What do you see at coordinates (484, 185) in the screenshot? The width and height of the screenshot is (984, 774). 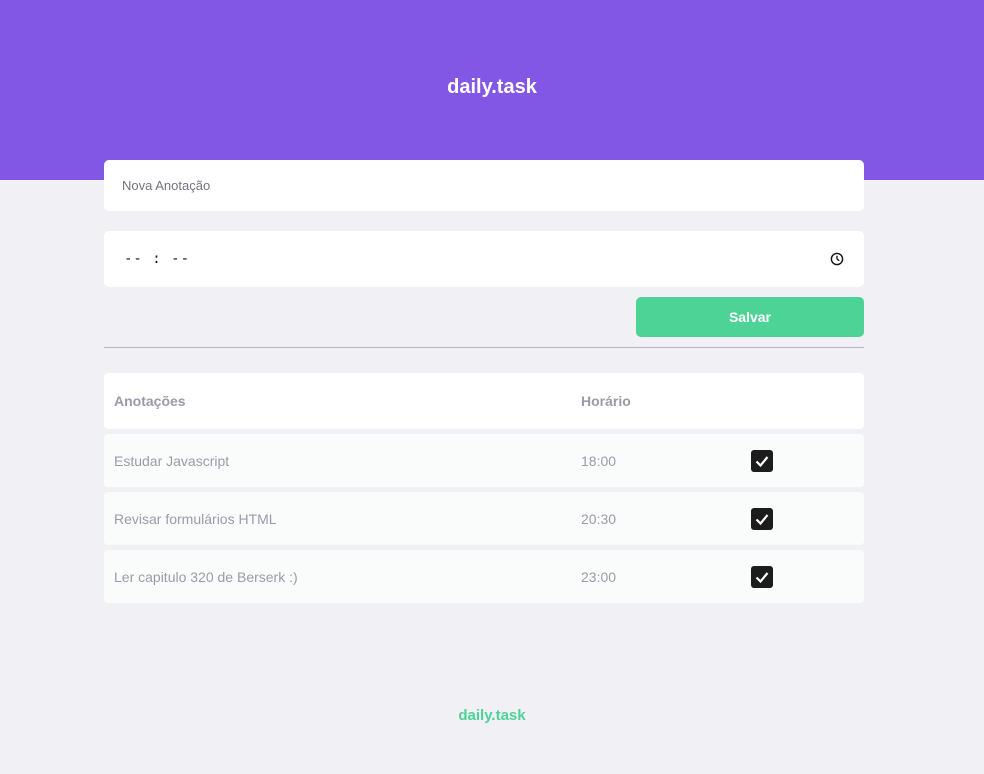 I see `note-input: Nova Anotação` at bounding box center [484, 185].